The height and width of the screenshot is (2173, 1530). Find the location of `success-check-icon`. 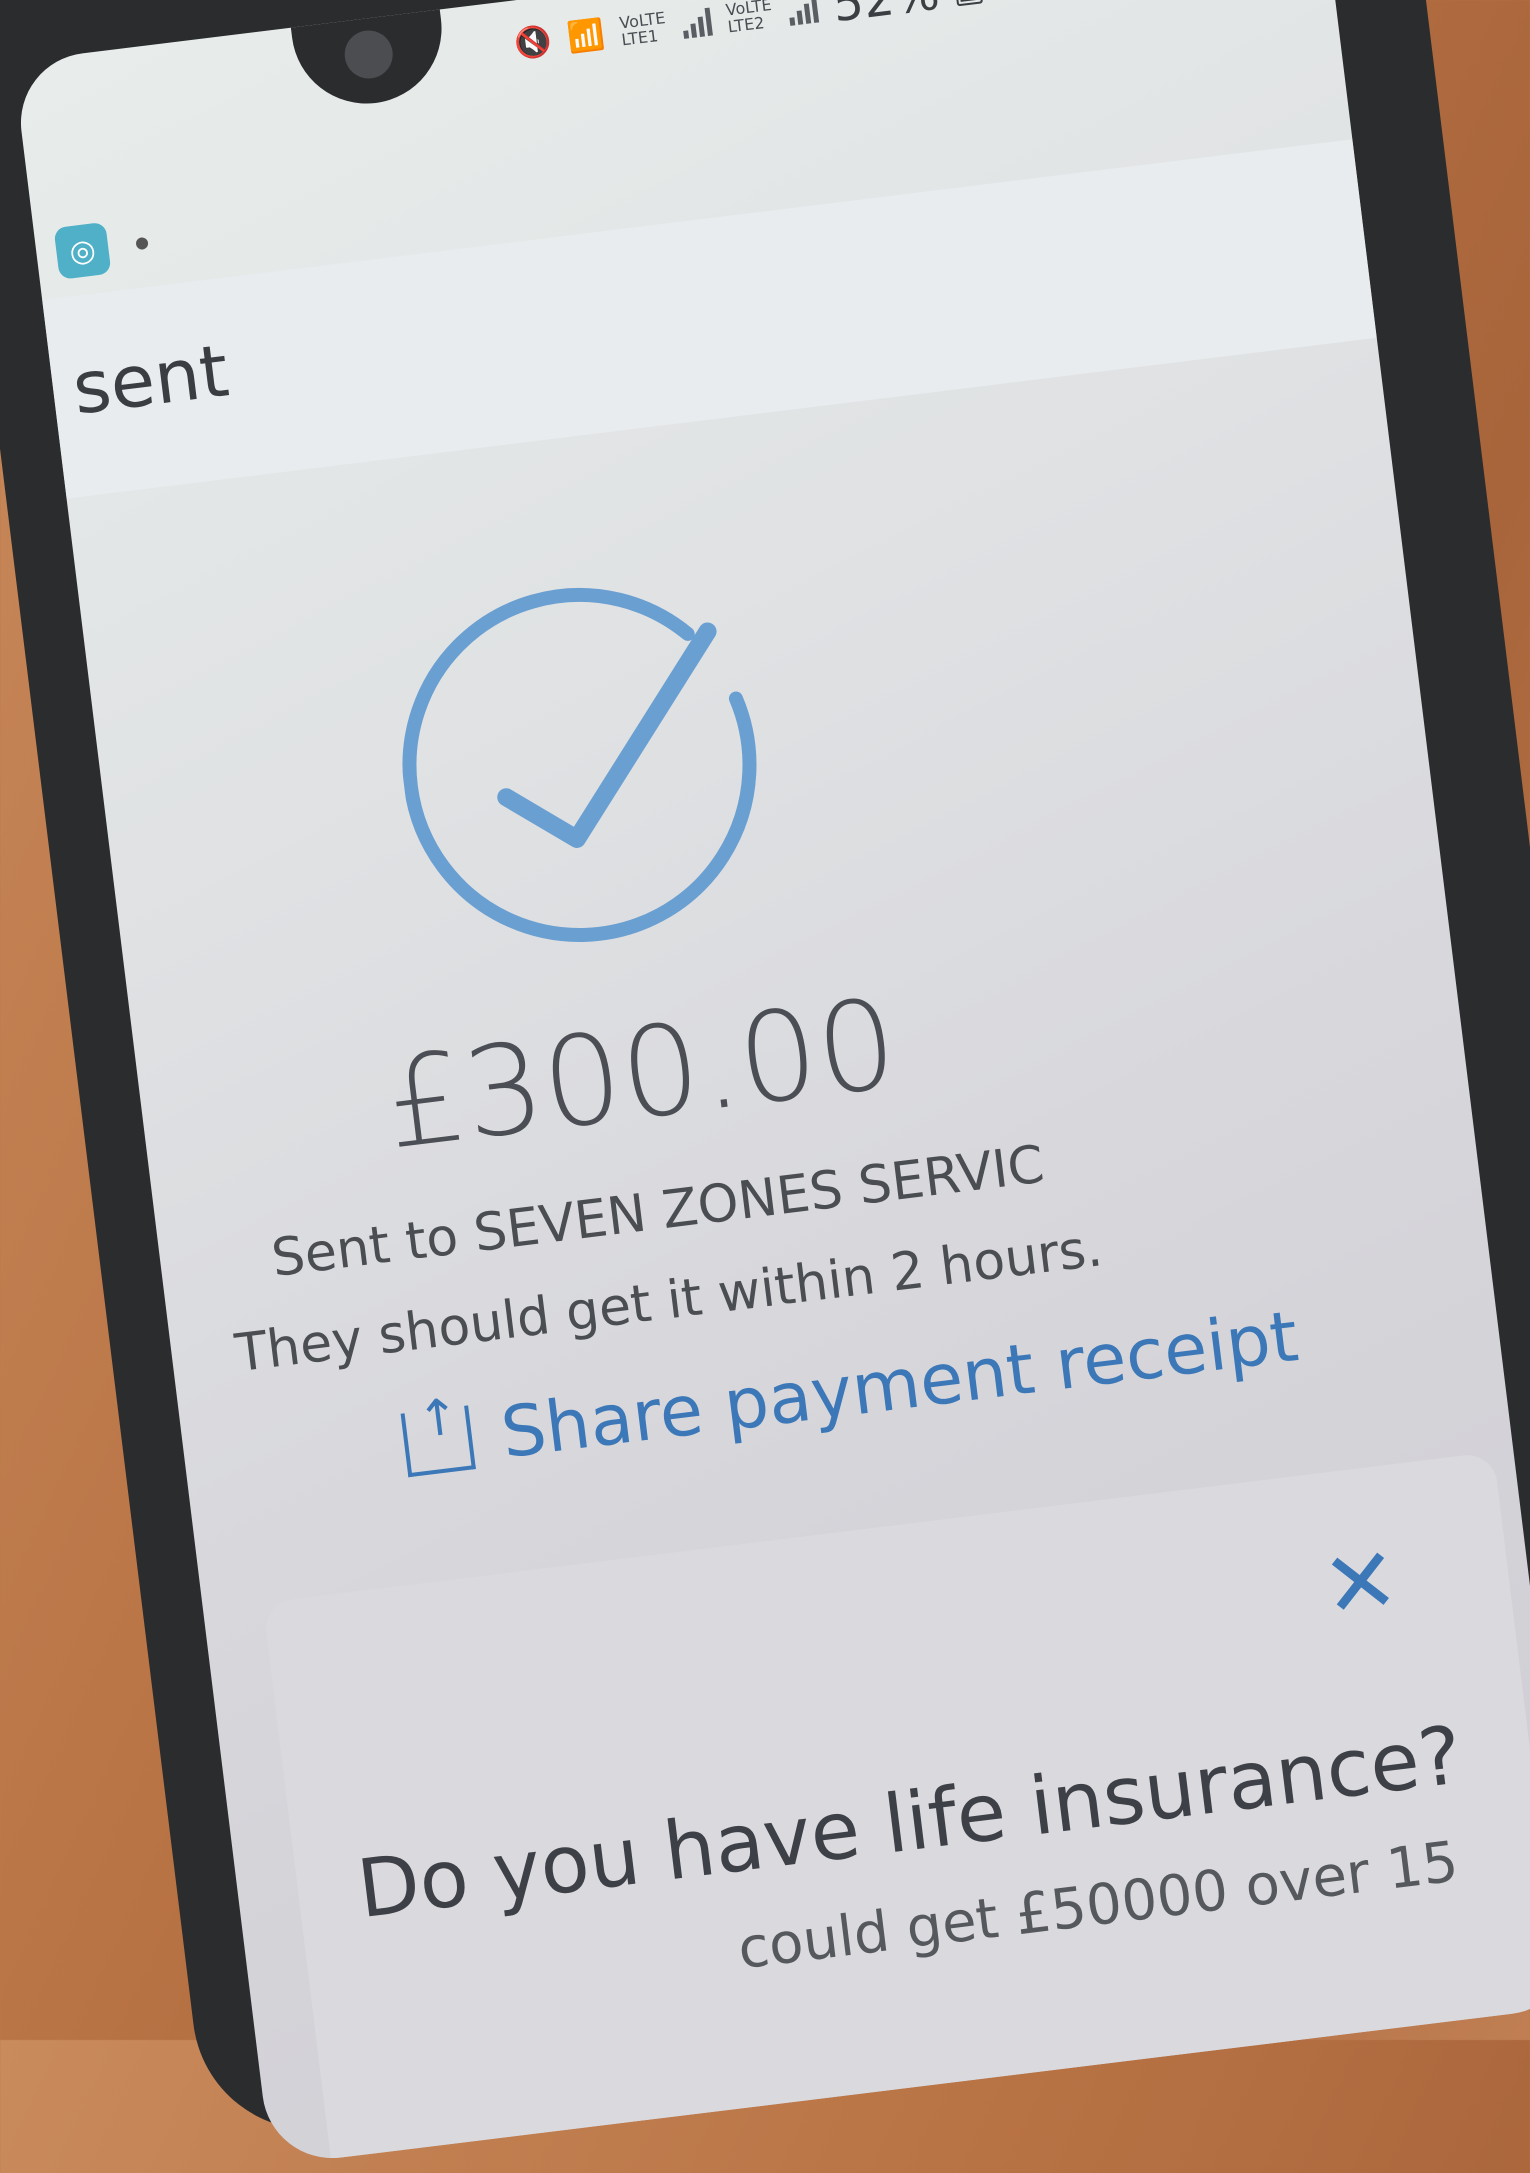

success-check-icon is located at coordinates (579, 765).